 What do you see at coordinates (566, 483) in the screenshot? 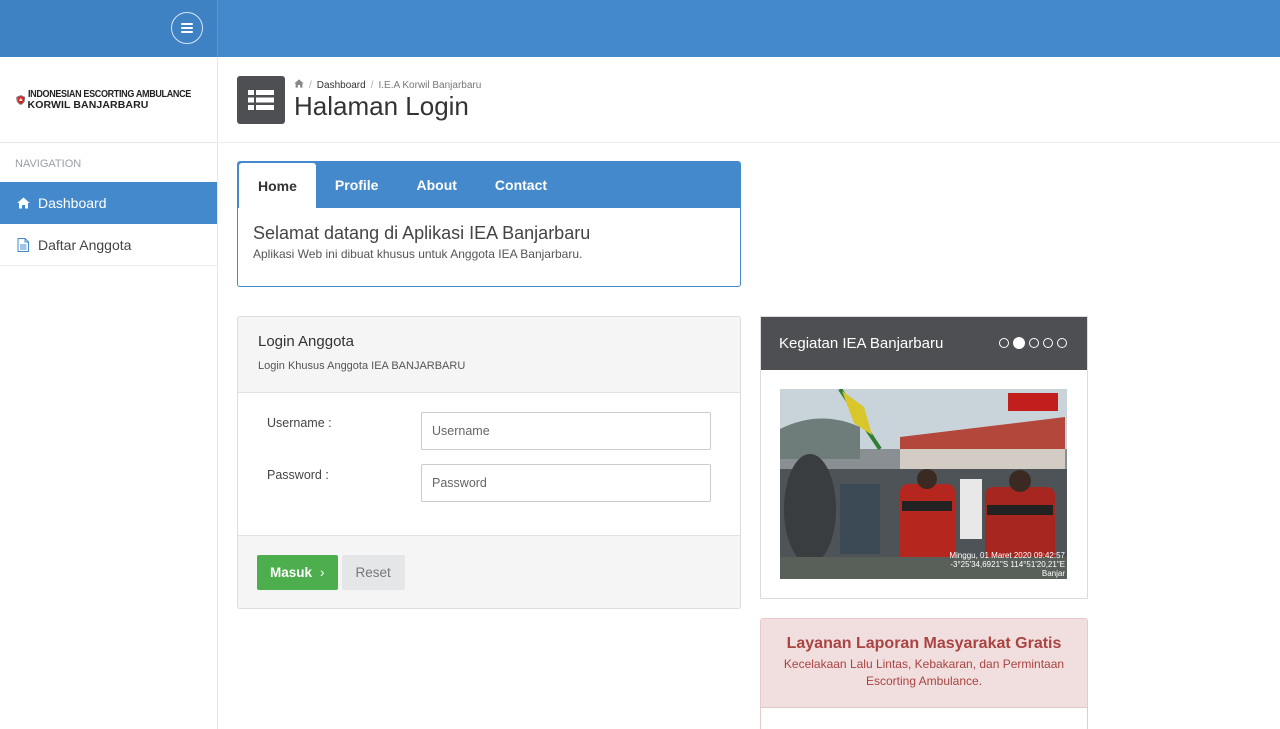
I see `password-input` at bounding box center [566, 483].